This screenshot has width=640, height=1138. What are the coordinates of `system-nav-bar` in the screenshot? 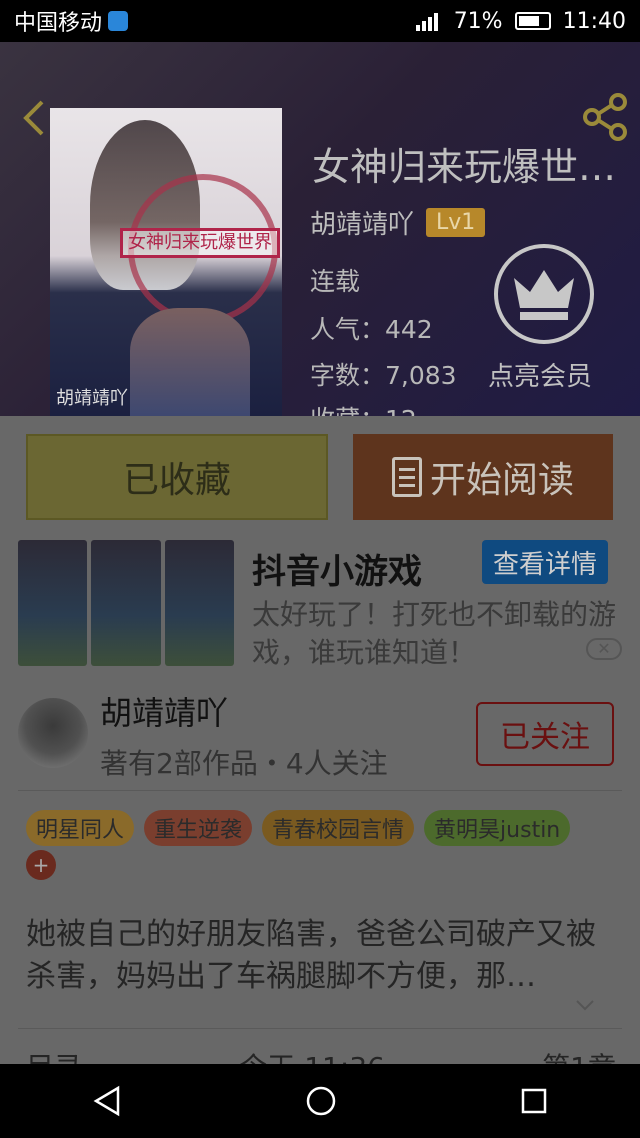 It's located at (320, 1101).